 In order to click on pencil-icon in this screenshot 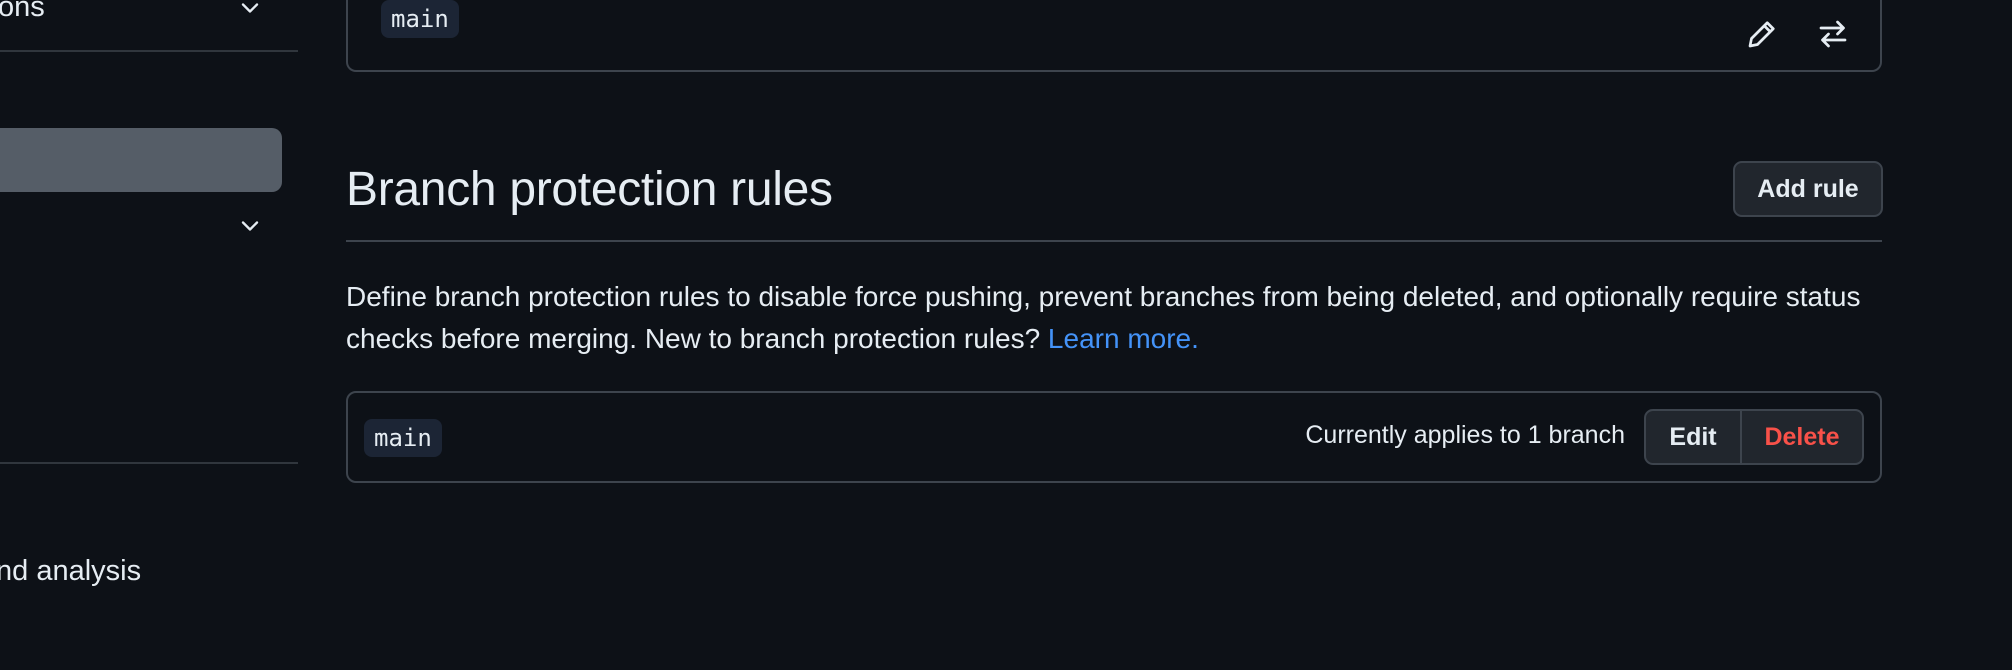, I will do `click(1762, 34)`.